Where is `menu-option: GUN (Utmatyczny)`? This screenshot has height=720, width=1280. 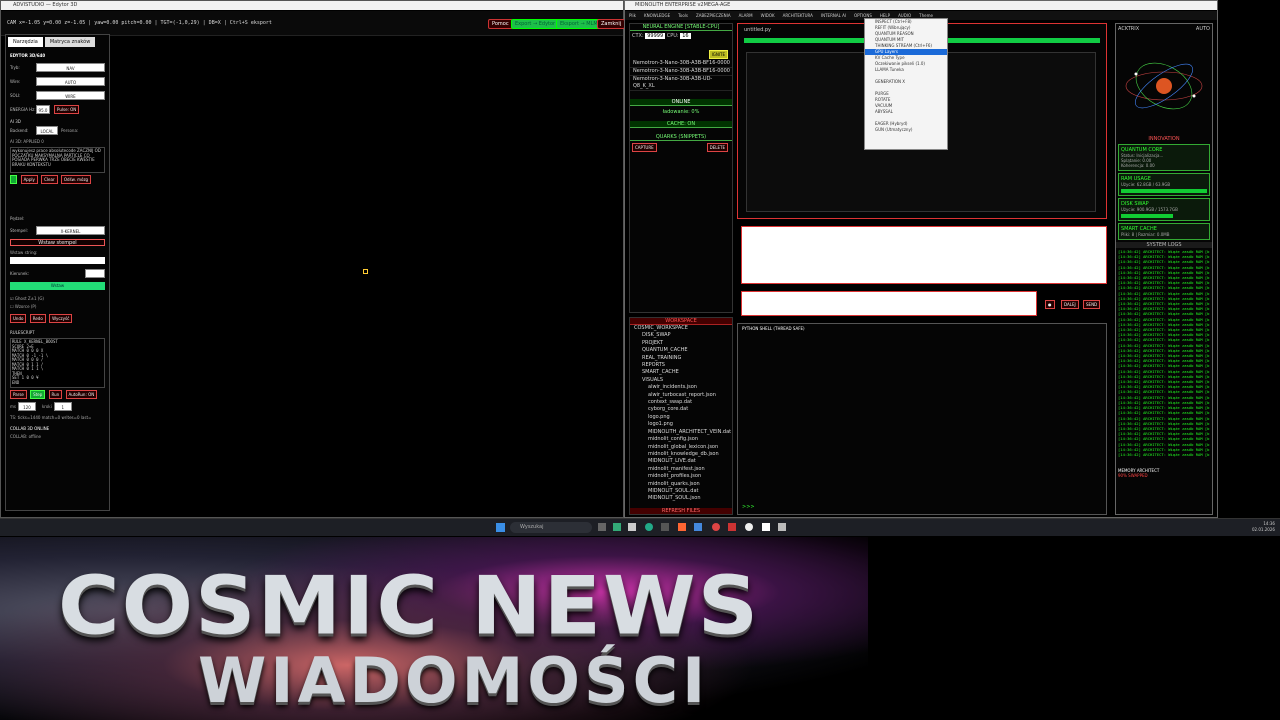 menu-option: GUN (Utmatyczny) is located at coordinates (906, 130).